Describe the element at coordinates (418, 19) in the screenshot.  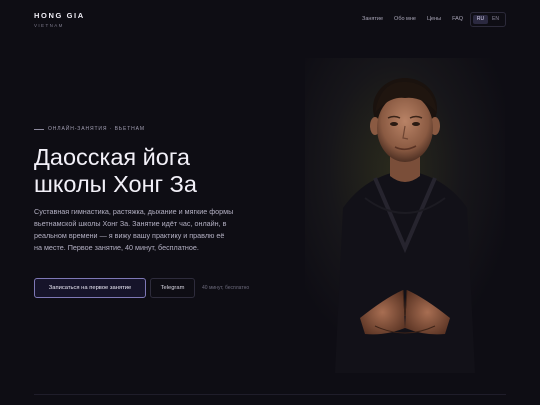
I see `main-nav: Занятие Обо мне Цены FAQ` at that location.